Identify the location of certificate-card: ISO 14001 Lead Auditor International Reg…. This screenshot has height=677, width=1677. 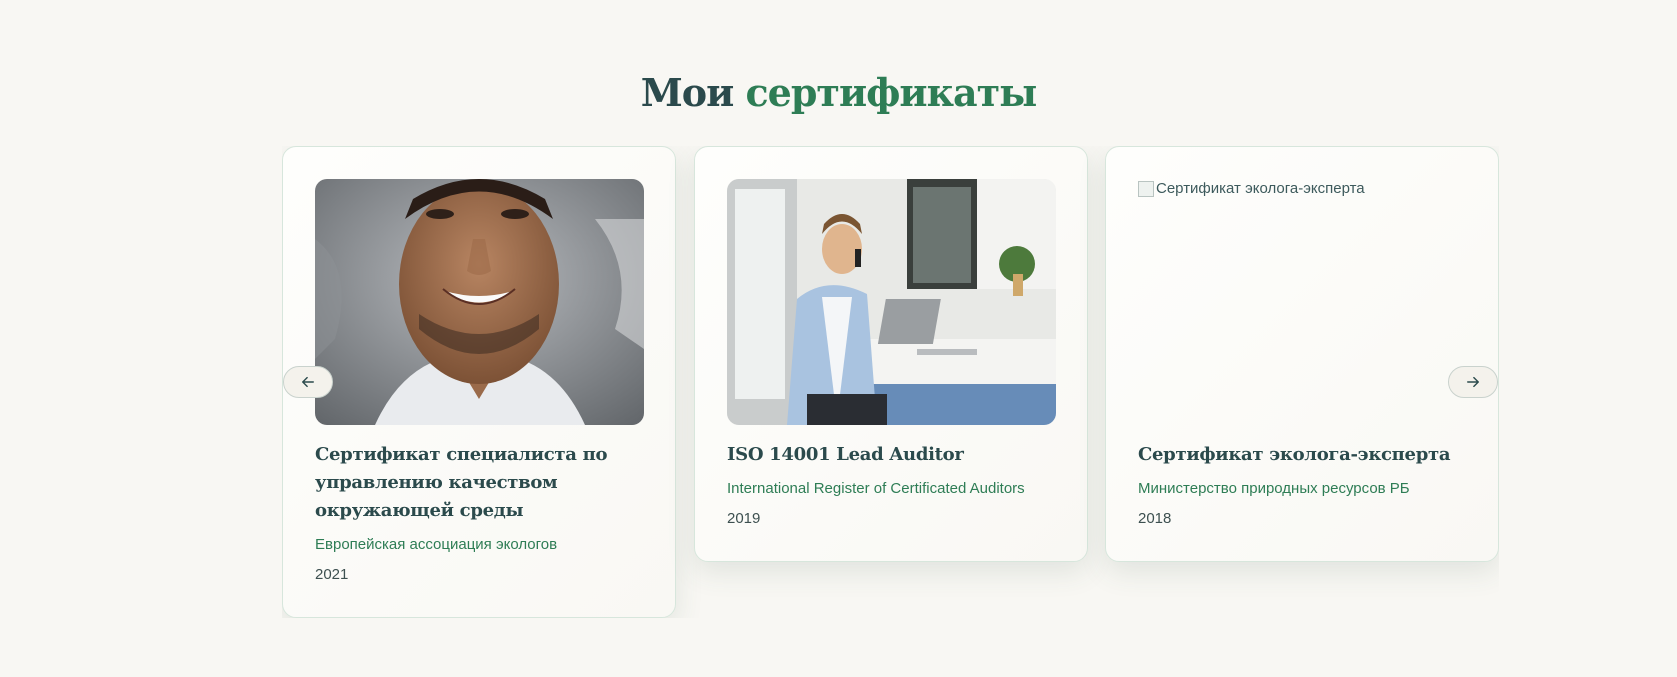
(891, 354).